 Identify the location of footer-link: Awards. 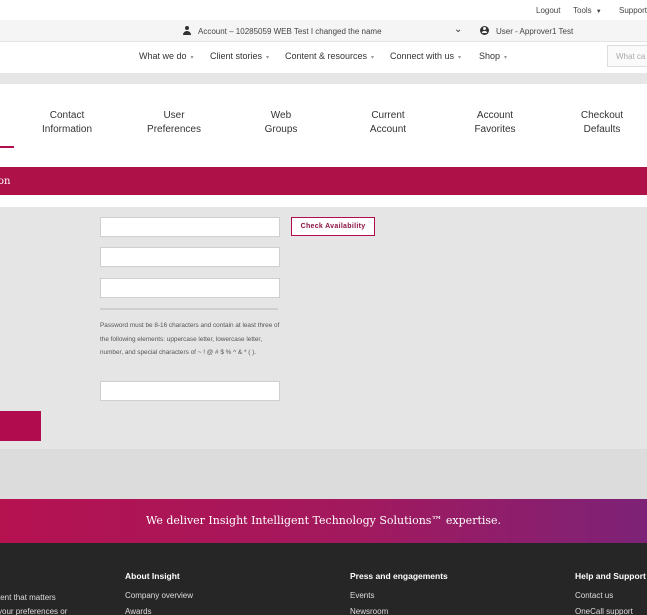
(138, 611).